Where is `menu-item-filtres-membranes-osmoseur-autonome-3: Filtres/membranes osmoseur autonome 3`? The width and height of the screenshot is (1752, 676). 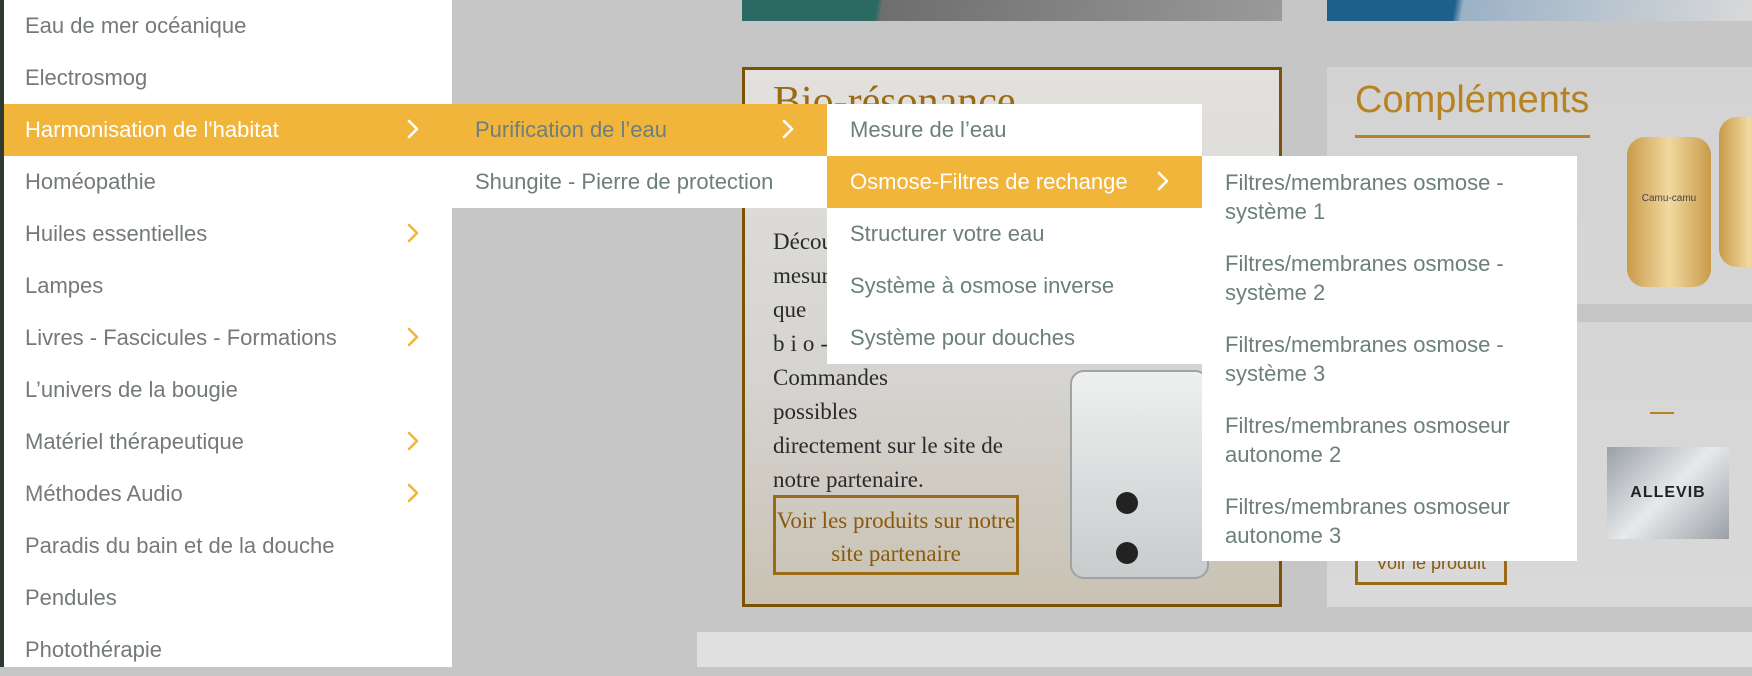 menu-item-filtres-membranes-osmoseur-autonome-3: Filtres/membranes osmoseur autonome 3 is located at coordinates (1389, 520).